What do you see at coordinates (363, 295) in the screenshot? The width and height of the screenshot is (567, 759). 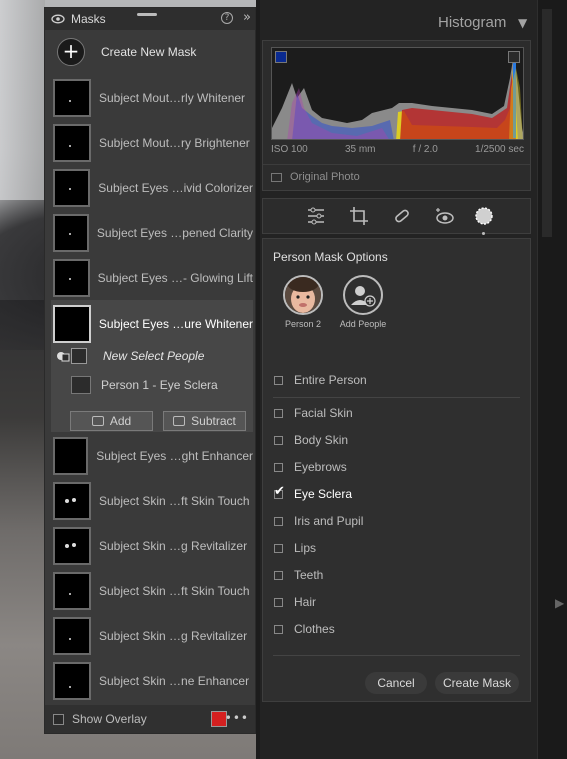 I see `add-people-icon` at bounding box center [363, 295].